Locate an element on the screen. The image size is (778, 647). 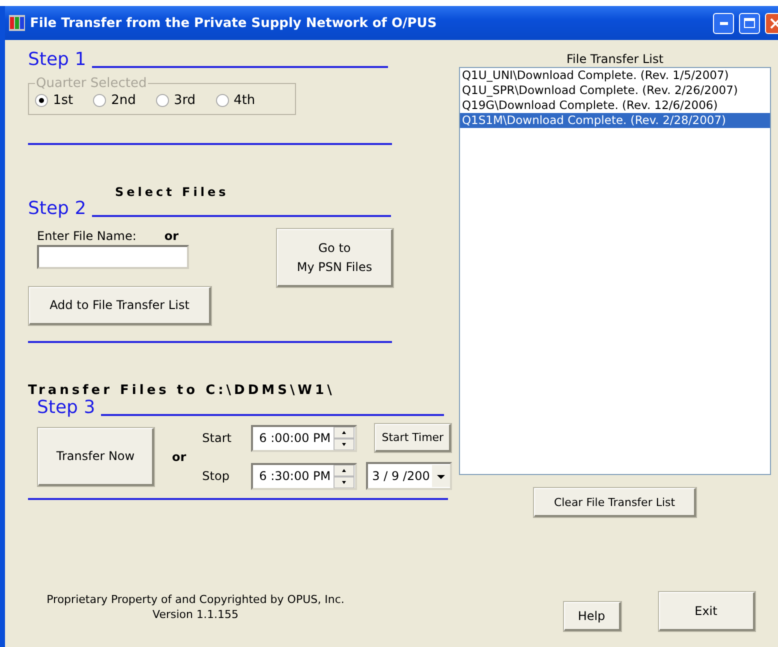
list-item: Q1U_UNI\Download Complete. (Rev. 1/5/2007) is located at coordinates (615, 75).